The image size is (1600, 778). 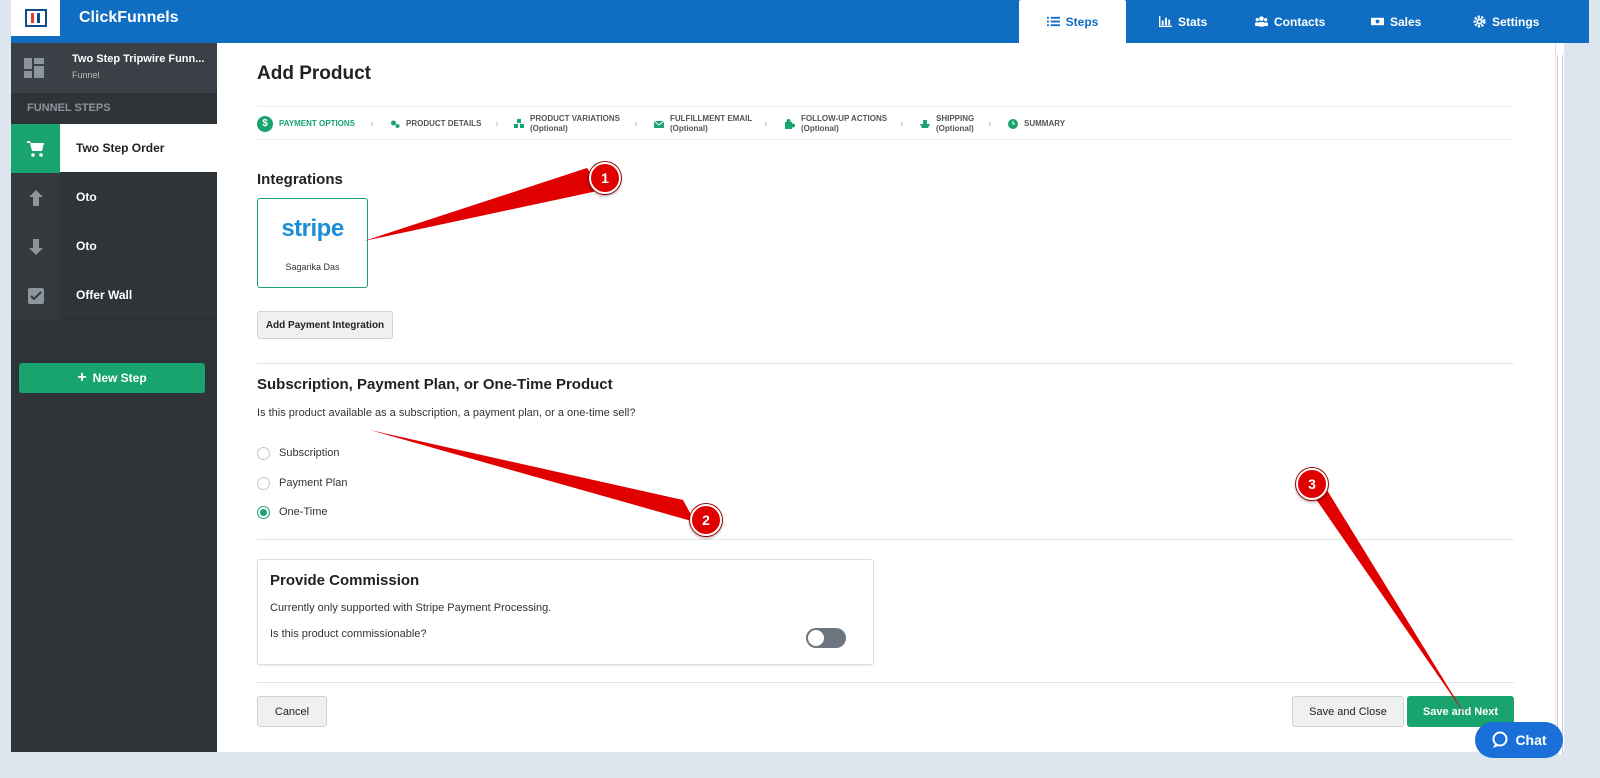 What do you see at coordinates (263, 512) in the screenshot?
I see `radio-button-selected` at bounding box center [263, 512].